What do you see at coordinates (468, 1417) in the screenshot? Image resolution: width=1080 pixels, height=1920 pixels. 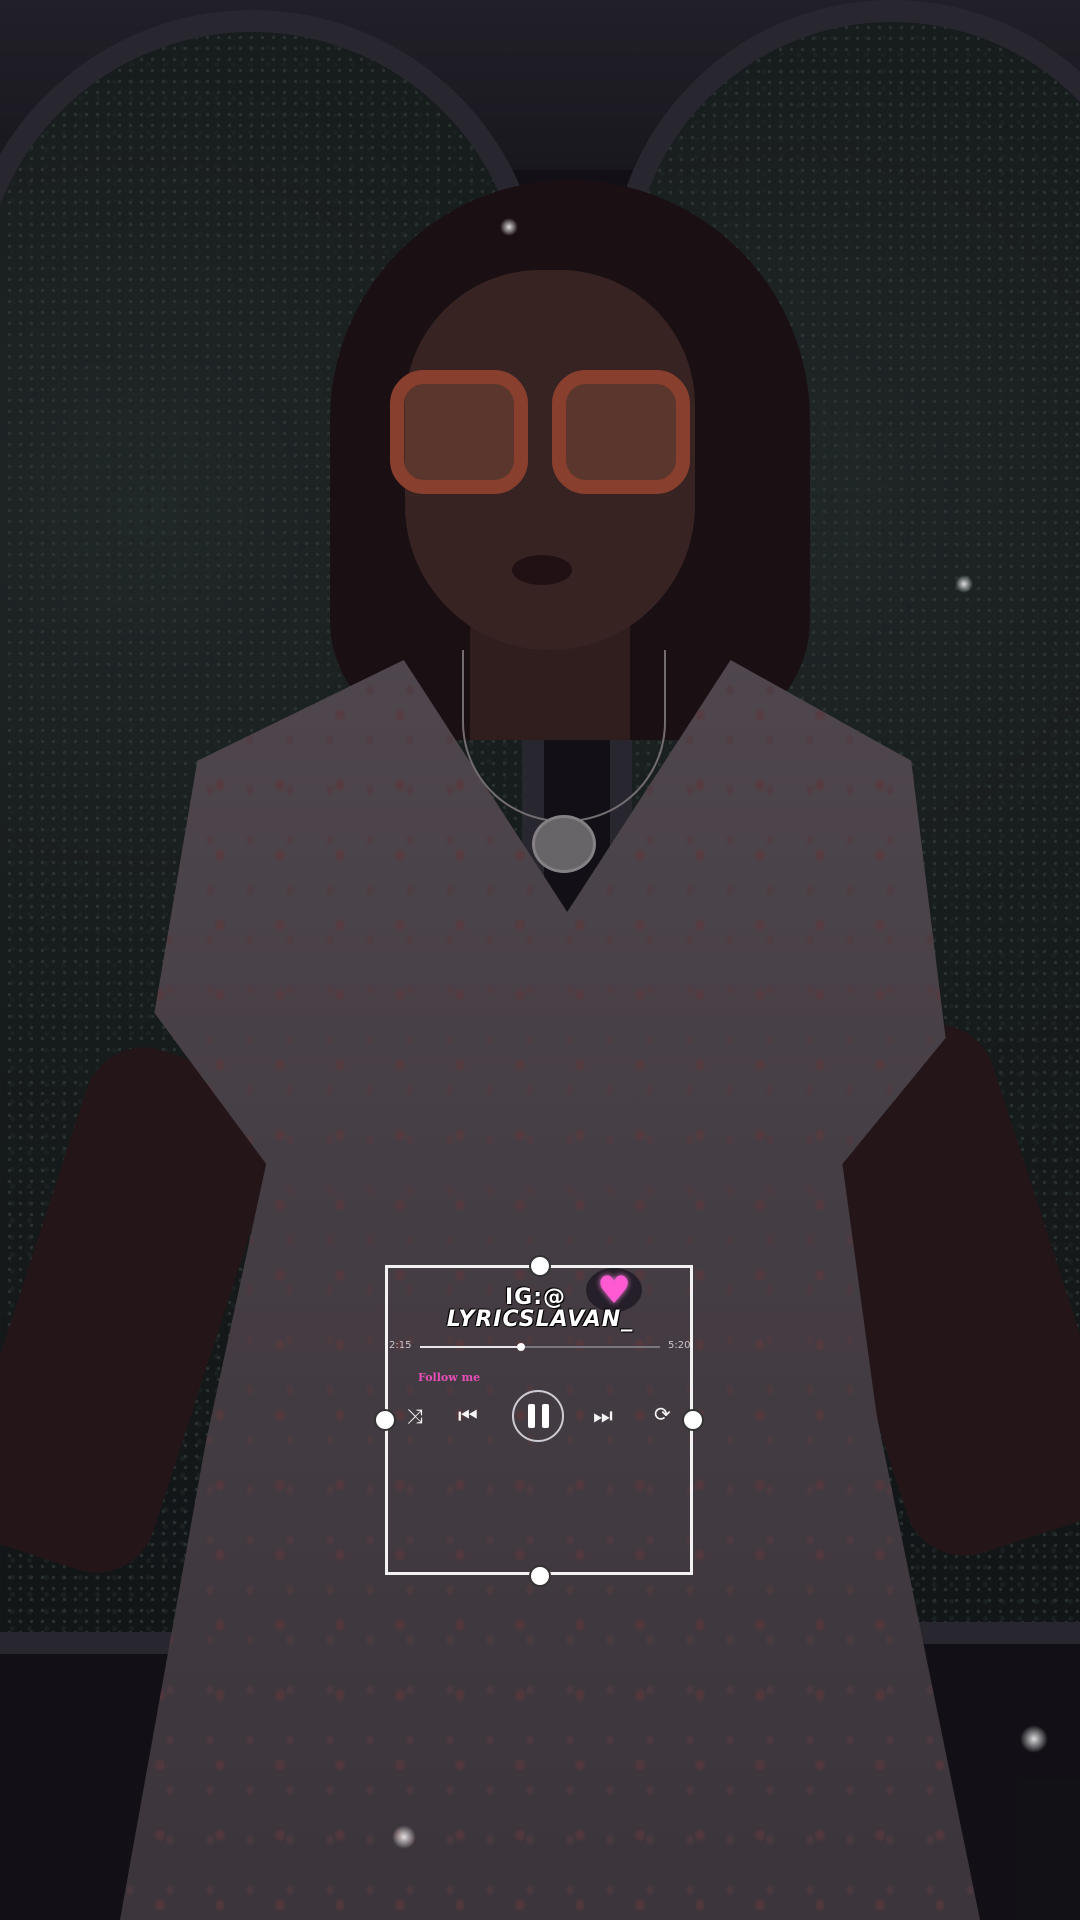 I see `skip-previous-icon: ⏮` at bounding box center [468, 1417].